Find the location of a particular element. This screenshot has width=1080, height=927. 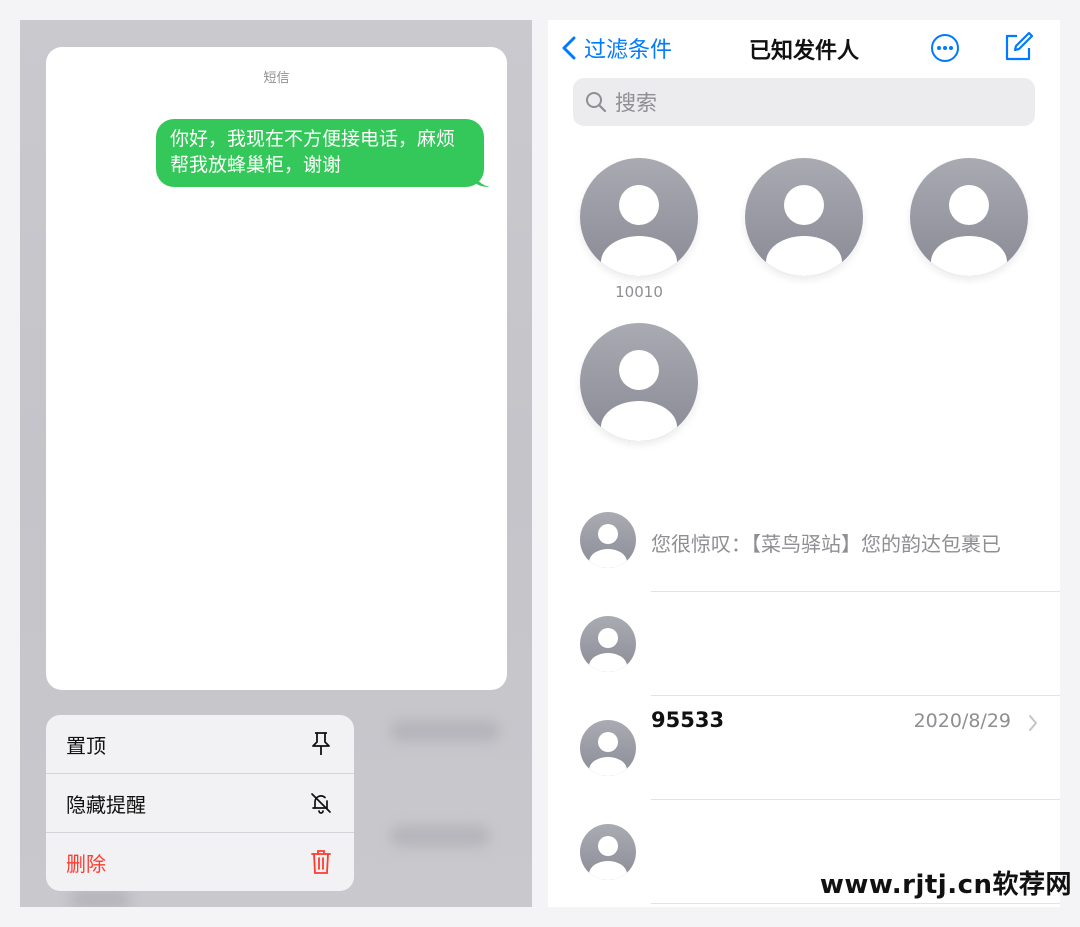

search-icon is located at coordinates (596, 102).